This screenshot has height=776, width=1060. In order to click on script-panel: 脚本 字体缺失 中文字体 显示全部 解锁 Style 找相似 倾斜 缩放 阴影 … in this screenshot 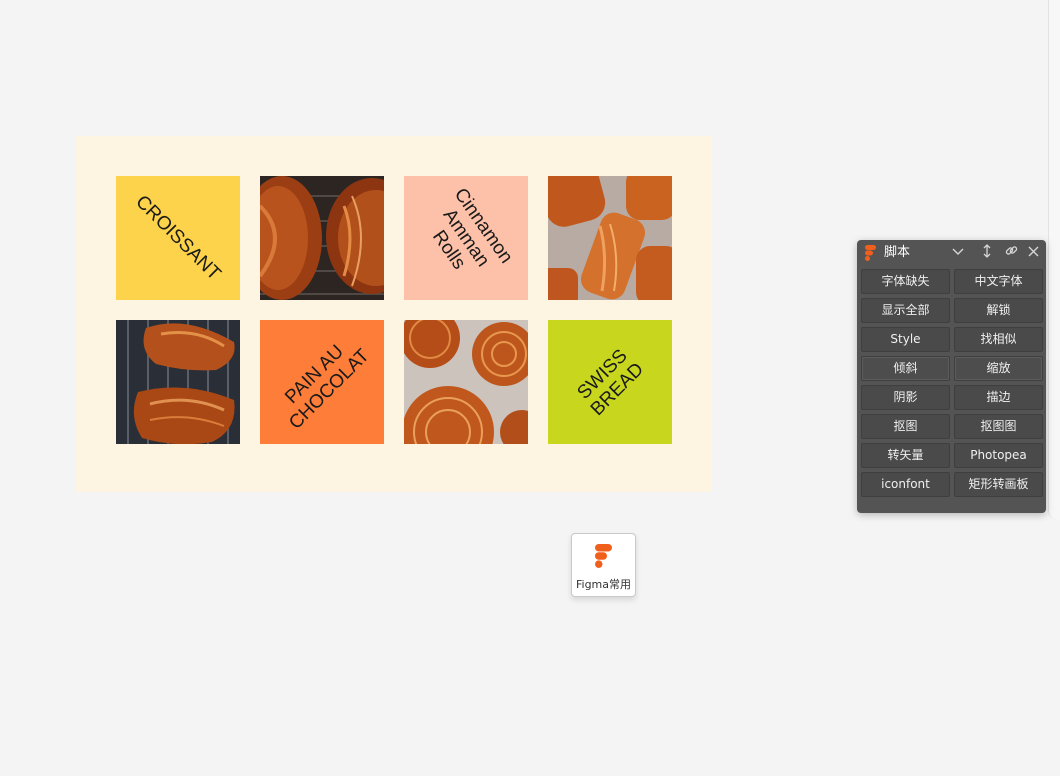, I will do `click(951, 376)`.